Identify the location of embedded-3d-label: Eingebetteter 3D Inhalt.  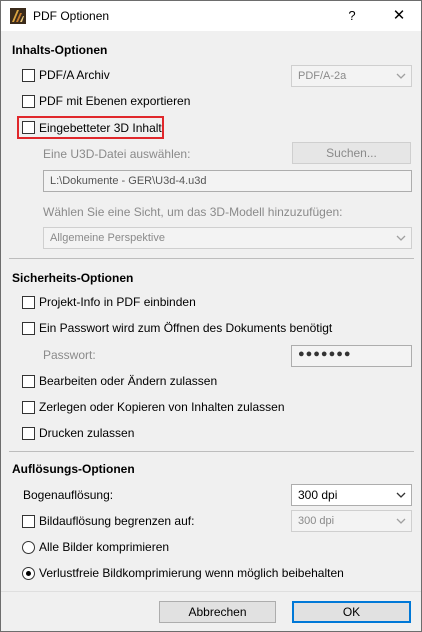
(100, 128).